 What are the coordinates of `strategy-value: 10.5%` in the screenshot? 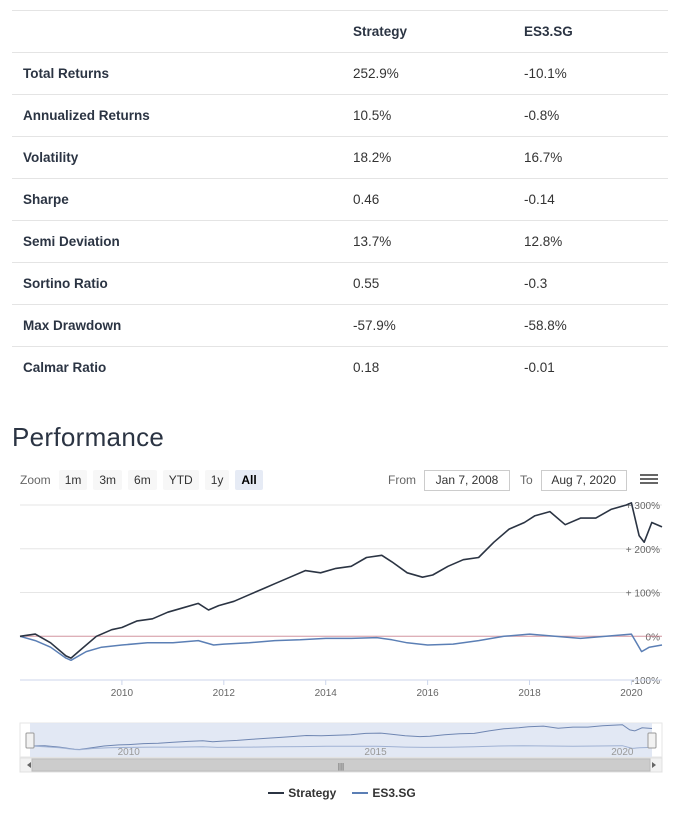 It's located at (372, 115).